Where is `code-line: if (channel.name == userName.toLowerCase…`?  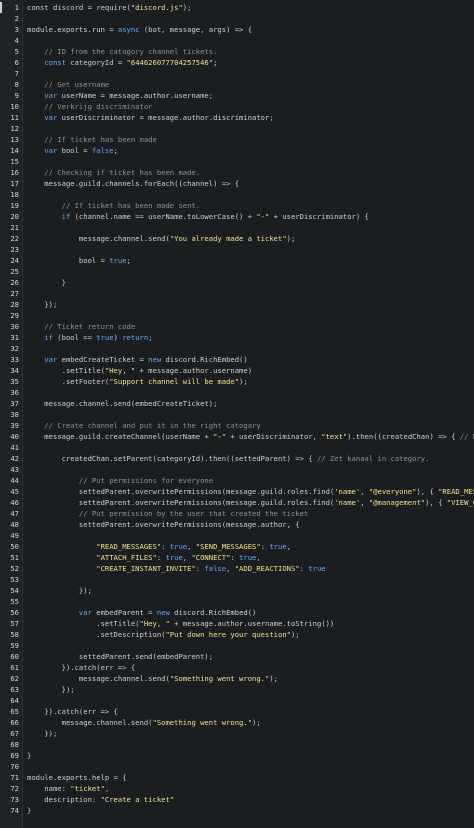
code-line: if (channel.name == userName.toLowerCase… is located at coordinates (250, 216).